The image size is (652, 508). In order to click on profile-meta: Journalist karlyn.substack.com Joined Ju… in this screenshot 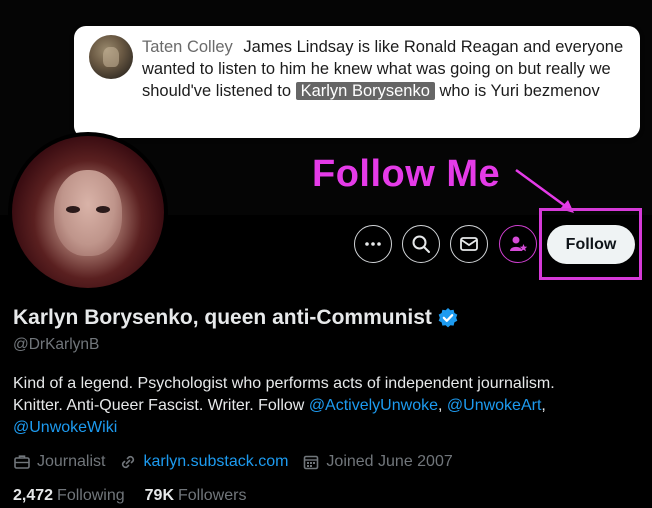, I will do `click(240, 462)`.